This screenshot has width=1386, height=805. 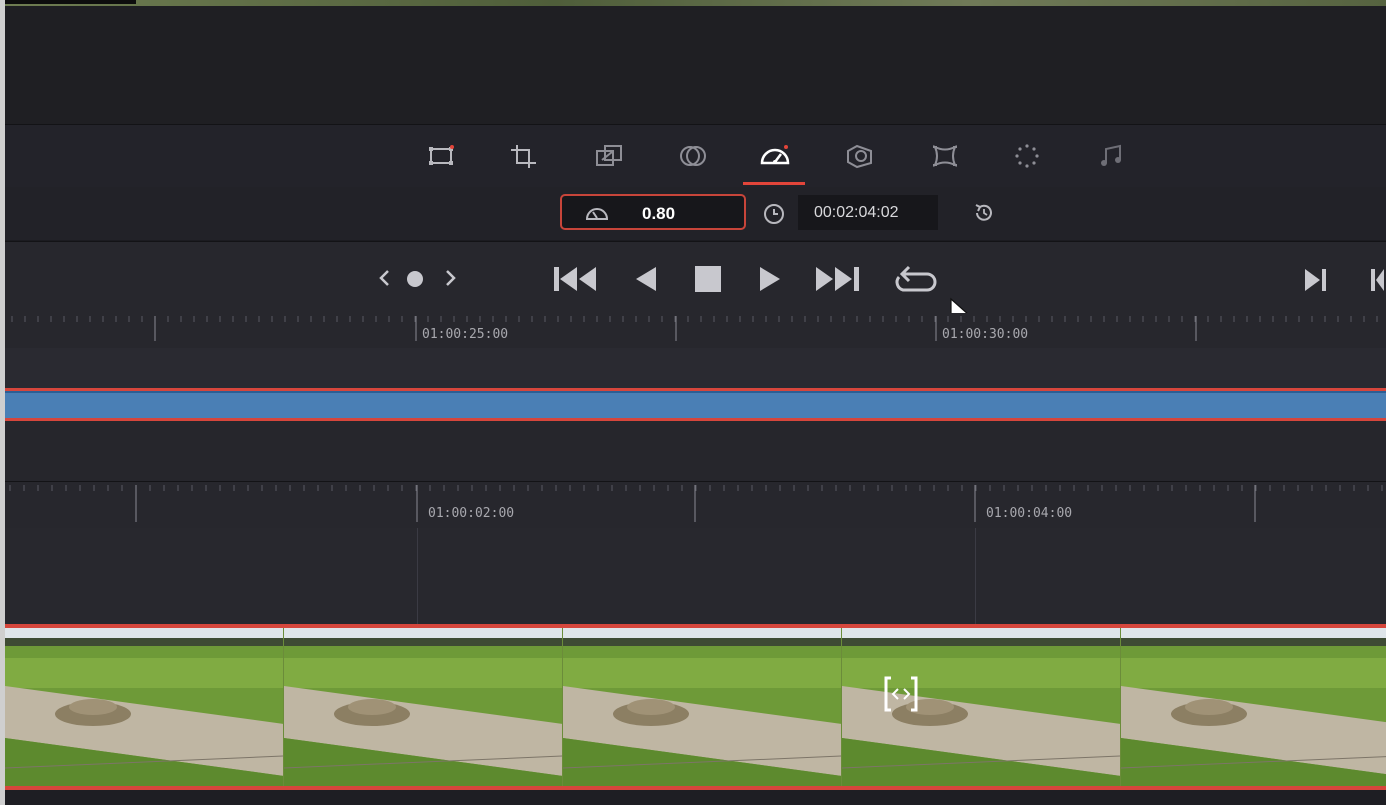 What do you see at coordinates (770, 279) in the screenshot?
I see `play-icon` at bounding box center [770, 279].